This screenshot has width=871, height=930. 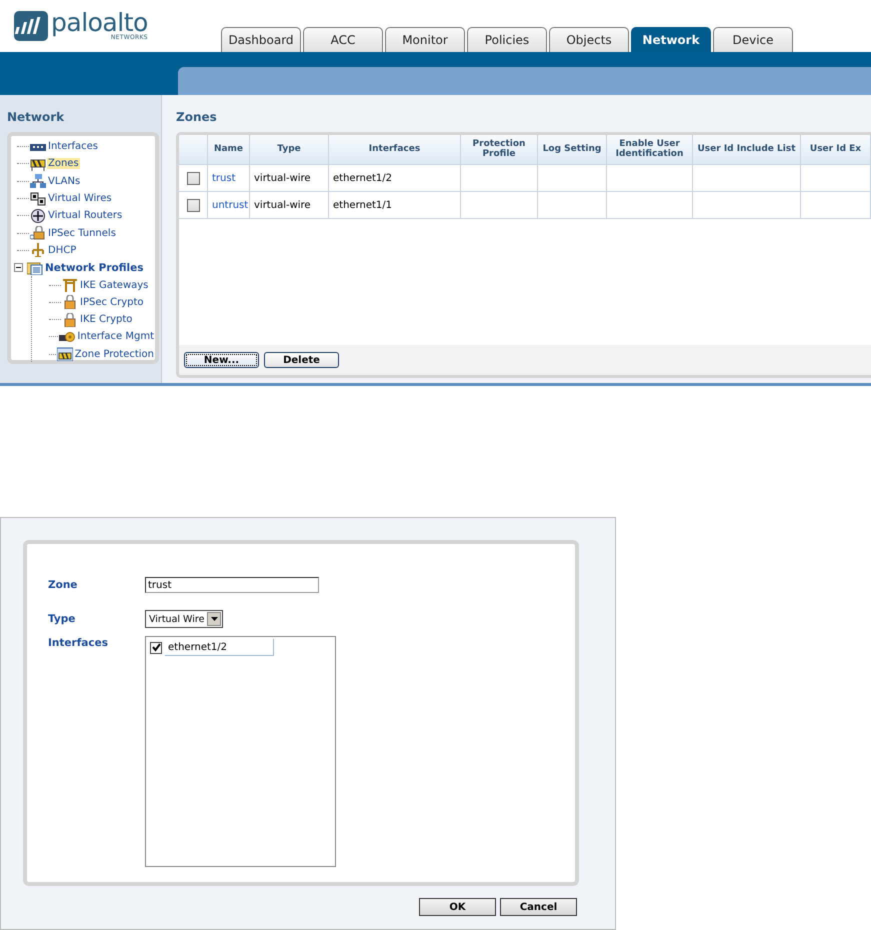 What do you see at coordinates (70, 285) in the screenshot?
I see `gate-icon` at bounding box center [70, 285].